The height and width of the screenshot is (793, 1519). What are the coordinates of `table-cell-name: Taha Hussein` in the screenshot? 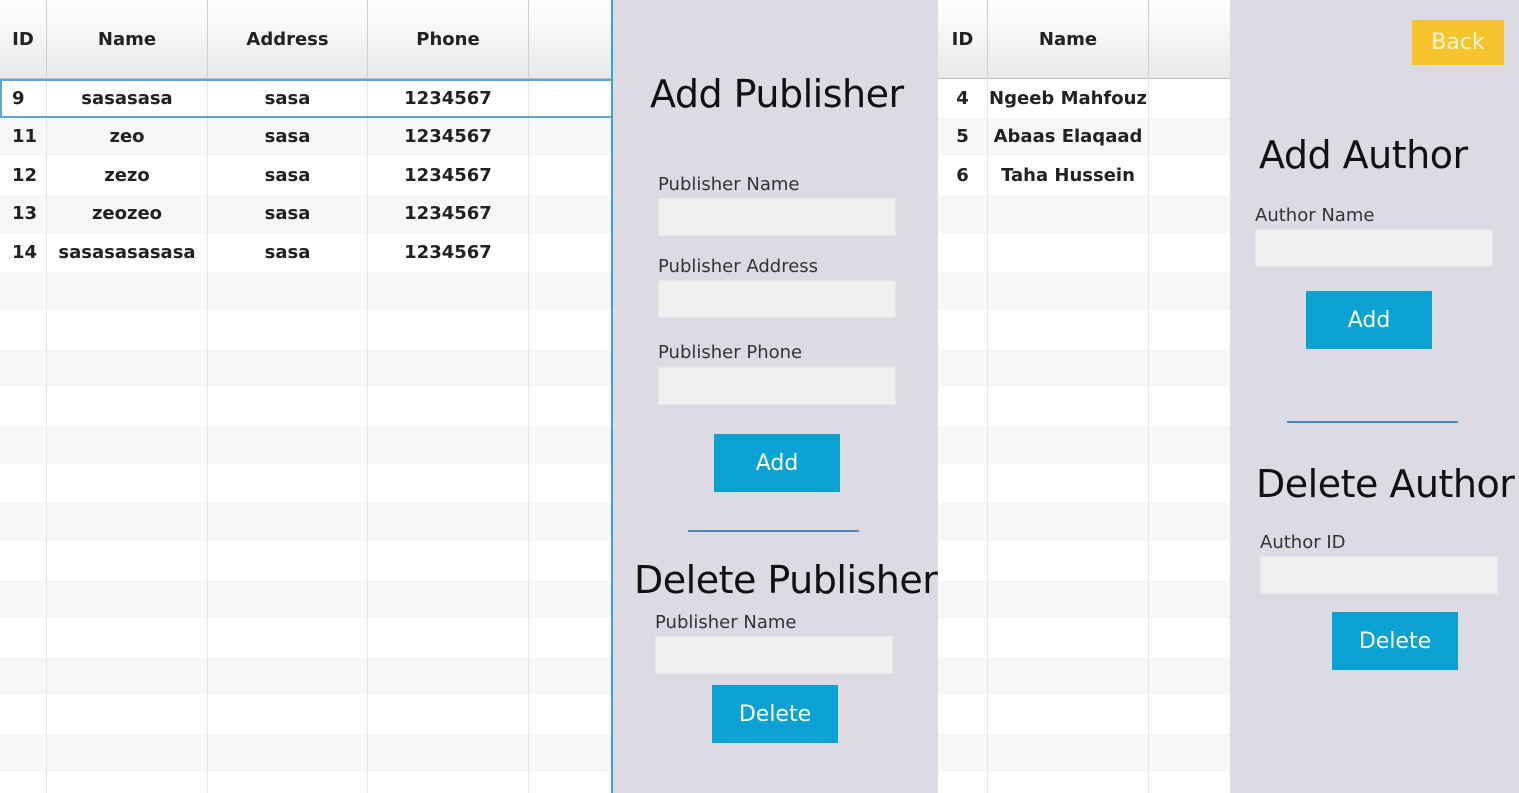 It's located at (1068, 175).